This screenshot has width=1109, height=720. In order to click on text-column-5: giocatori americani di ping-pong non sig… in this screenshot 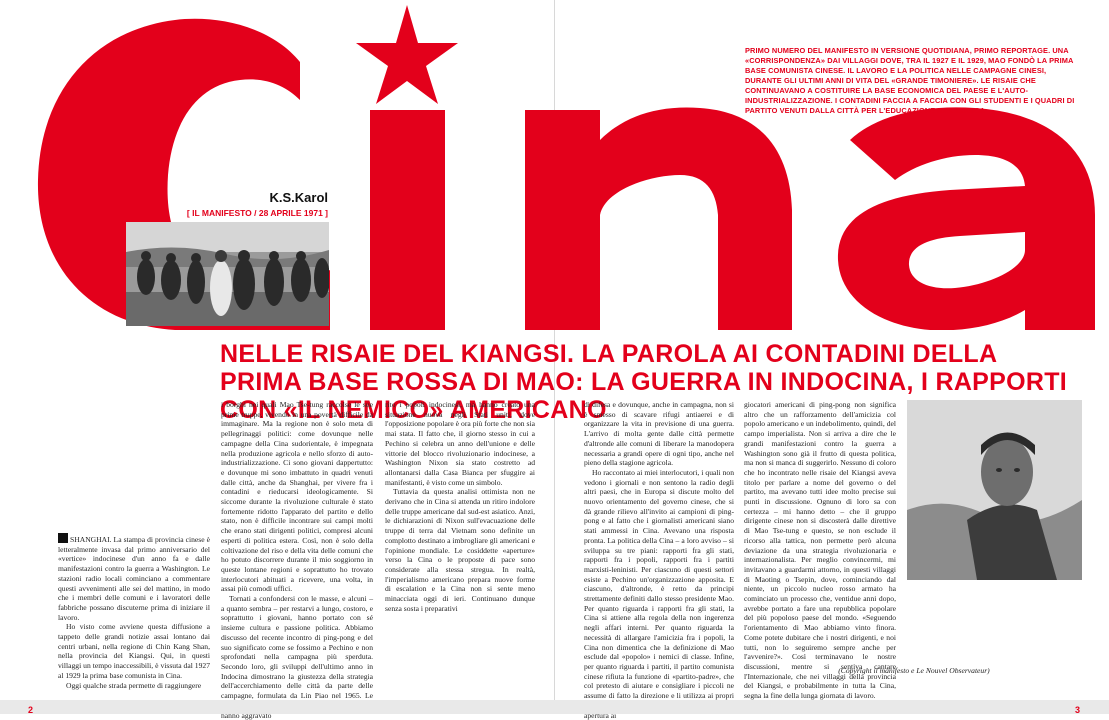, I will do `click(820, 550)`.